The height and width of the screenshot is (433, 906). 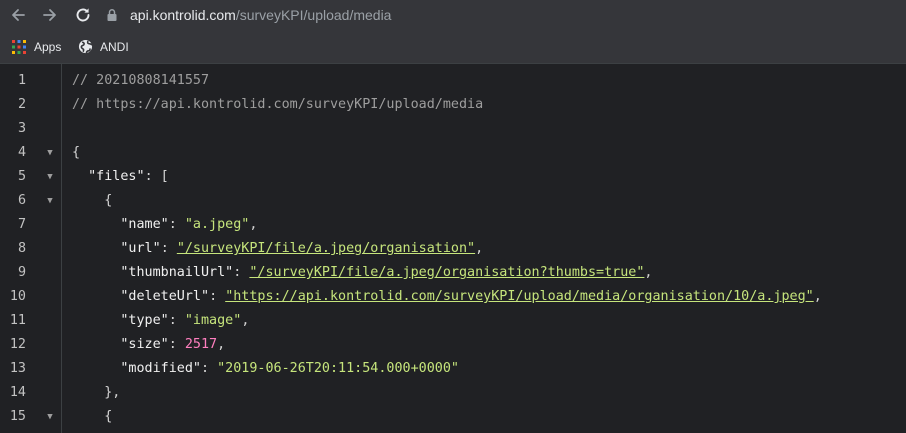 I want to click on url-host: api.kontrolid.com, so click(x=183, y=15).